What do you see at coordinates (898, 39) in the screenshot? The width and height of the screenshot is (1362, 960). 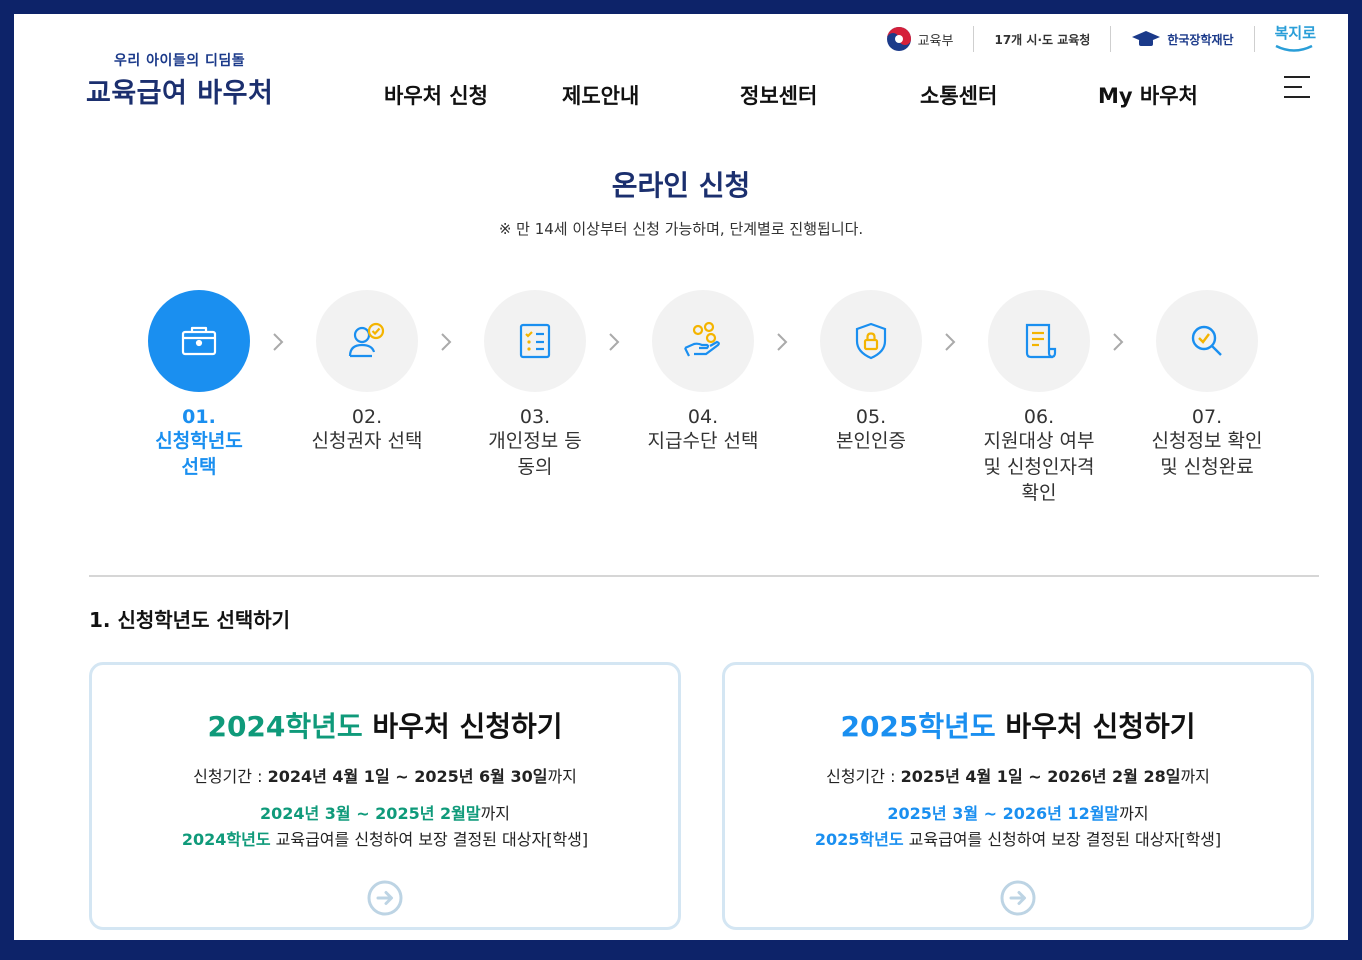 I see `taegeuk-icon` at bounding box center [898, 39].